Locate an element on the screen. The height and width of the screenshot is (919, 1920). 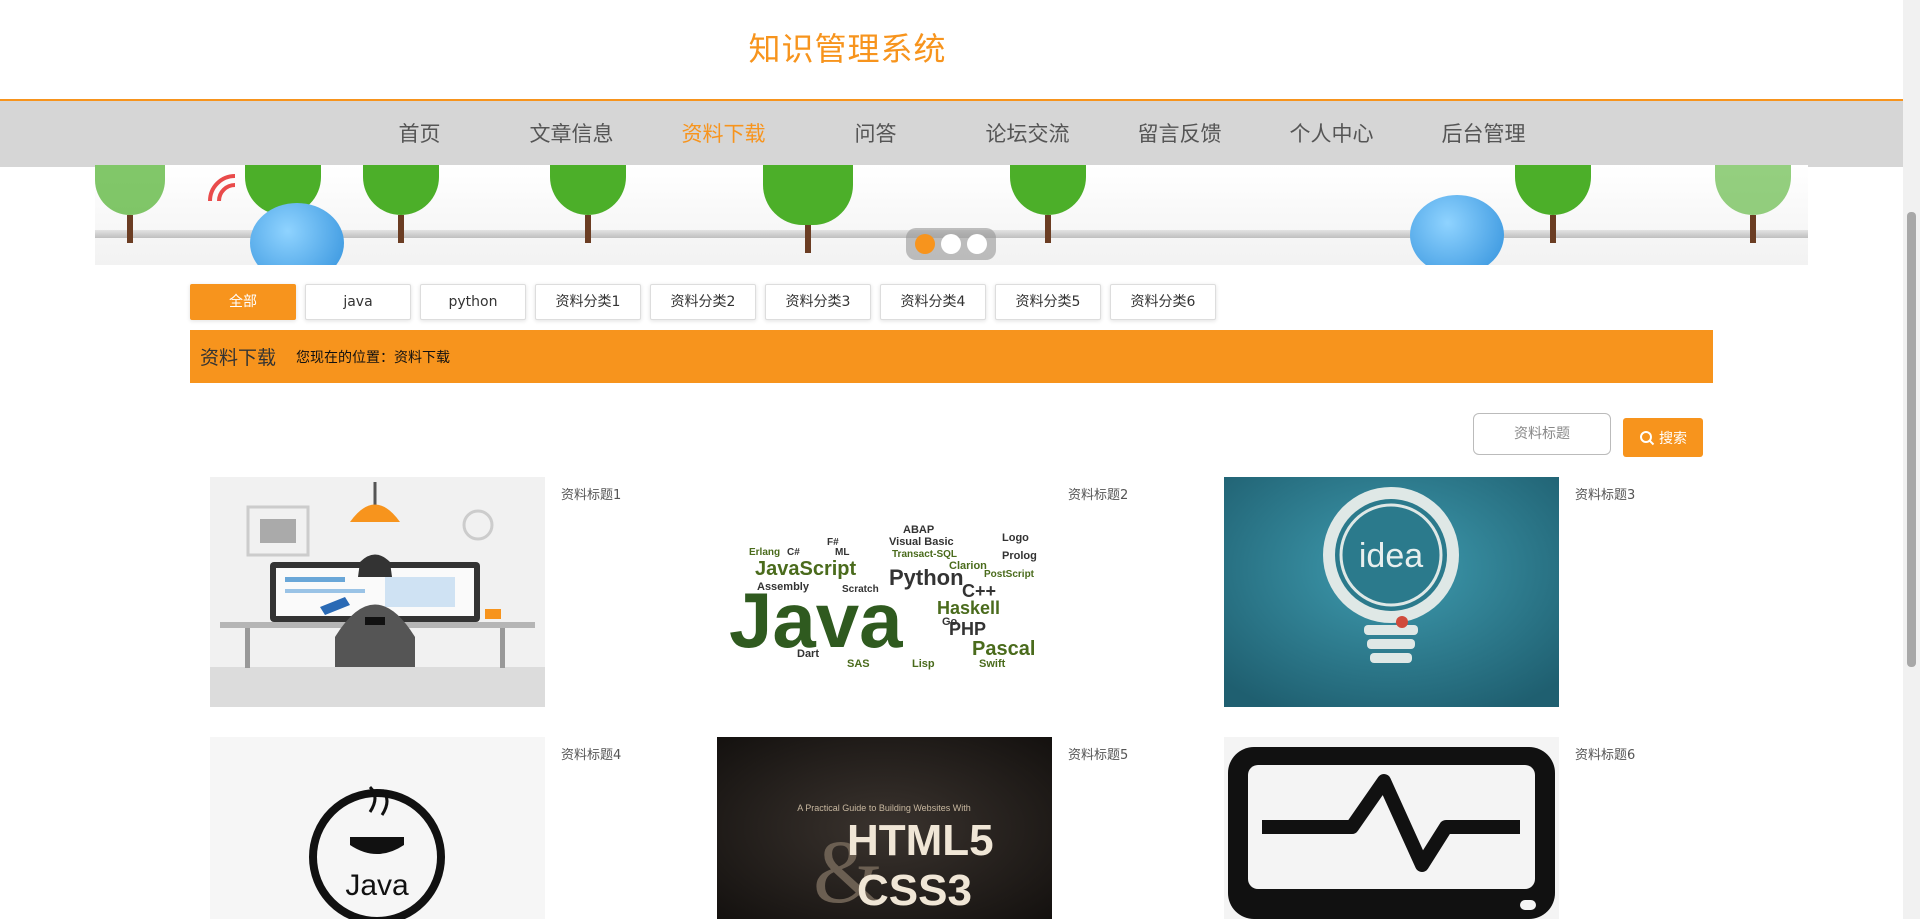
word-cloud-word: SAS is located at coordinates (858, 664).